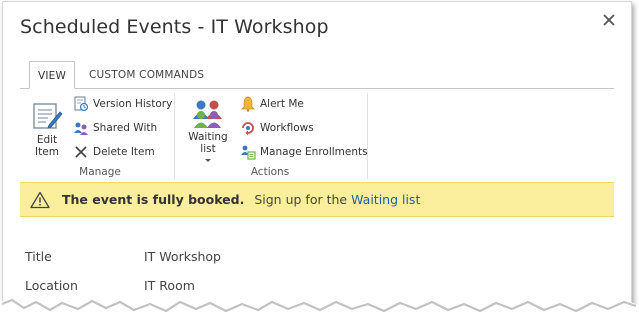 The width and height of the screenshot is (639, 328). What do you see at coordinates (282, 104) in the screenshot?
I see `alert-me-label: Alert Me` at bounding box center [282, 104].